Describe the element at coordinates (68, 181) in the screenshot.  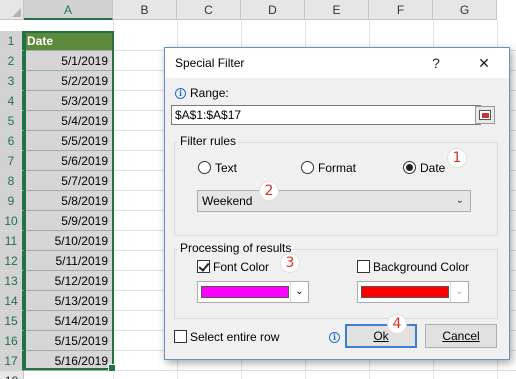
I see `date-cell: 5/7/2019` at that location.